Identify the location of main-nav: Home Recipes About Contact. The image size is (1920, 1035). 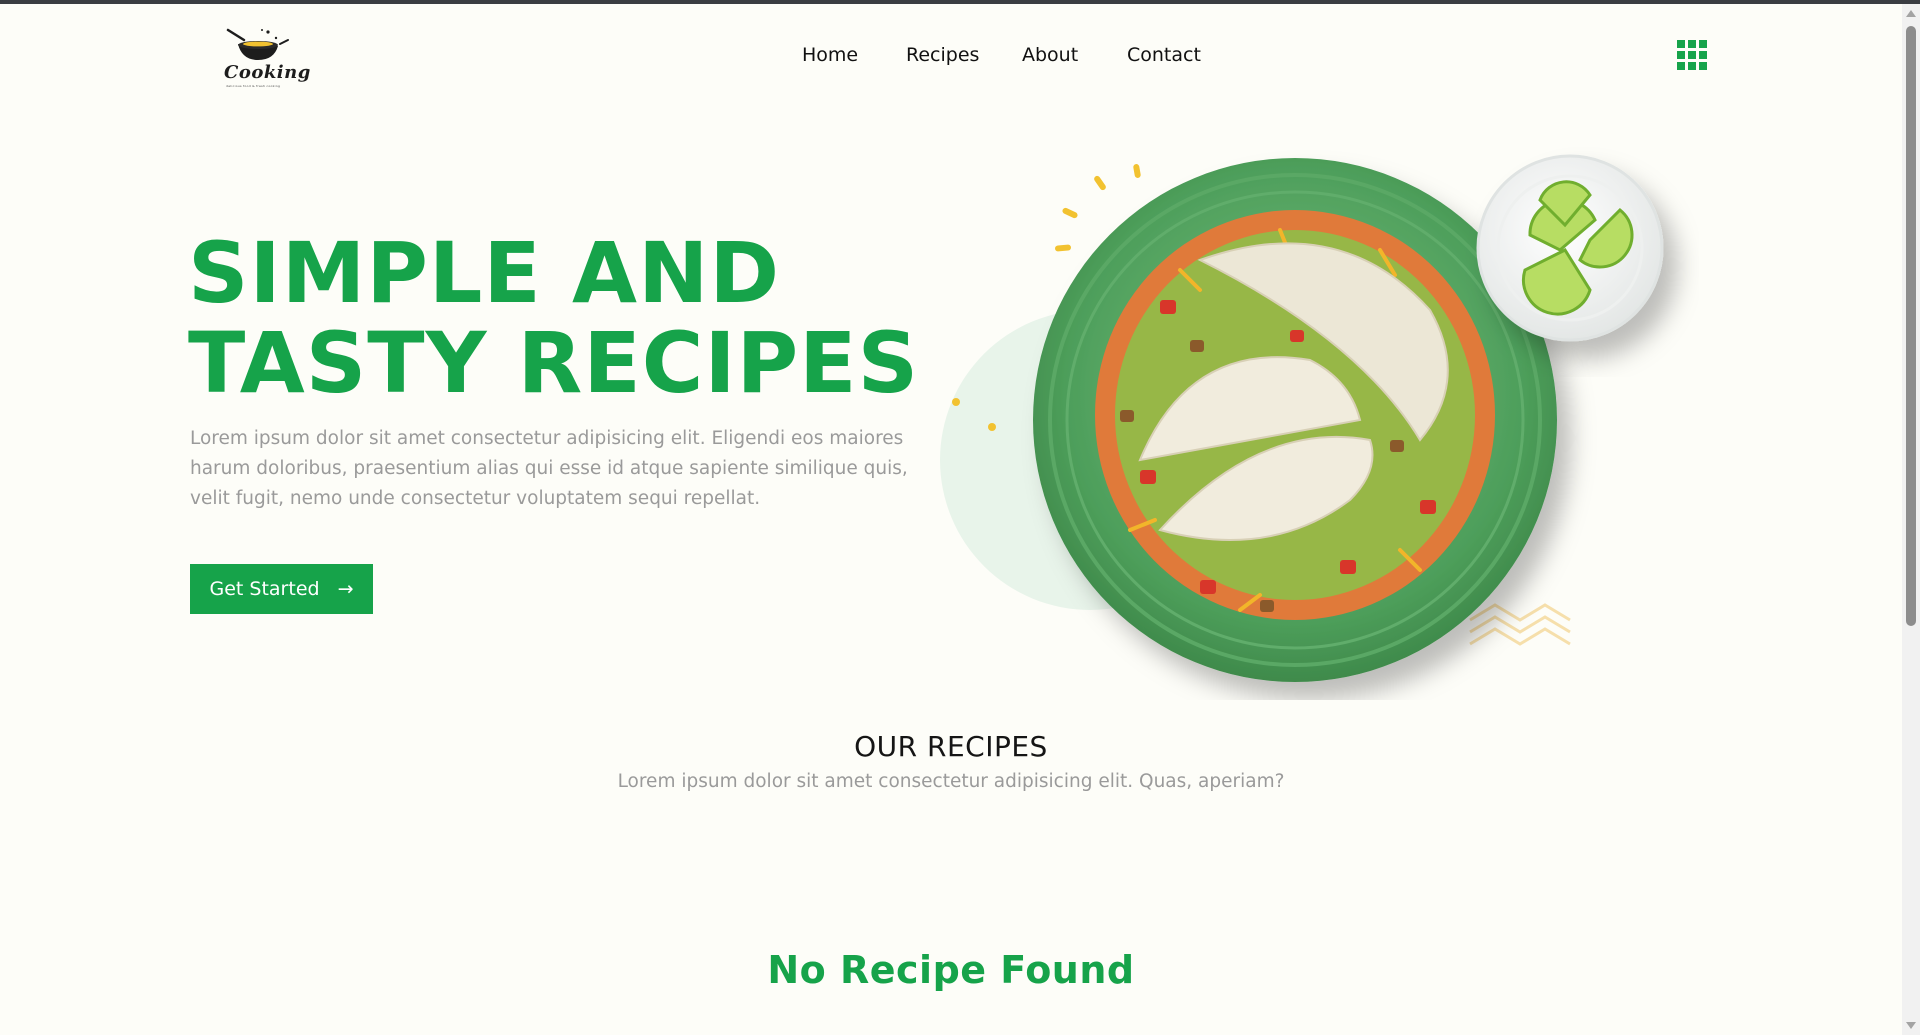
(960, 58).